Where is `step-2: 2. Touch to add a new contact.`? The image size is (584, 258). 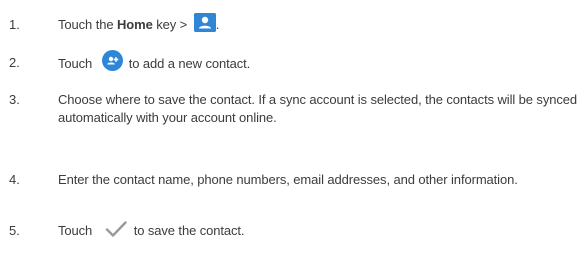
step-2: 2. Touch to add a new contact. is located at coordinates (292, 63).